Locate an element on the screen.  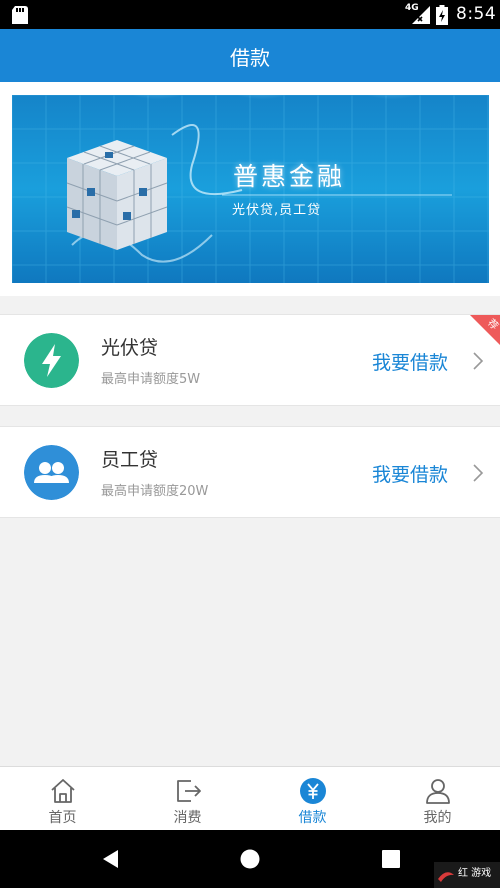
banner-subtitle: 光伏贷,员工贷 is located at coordinates (277, 210).